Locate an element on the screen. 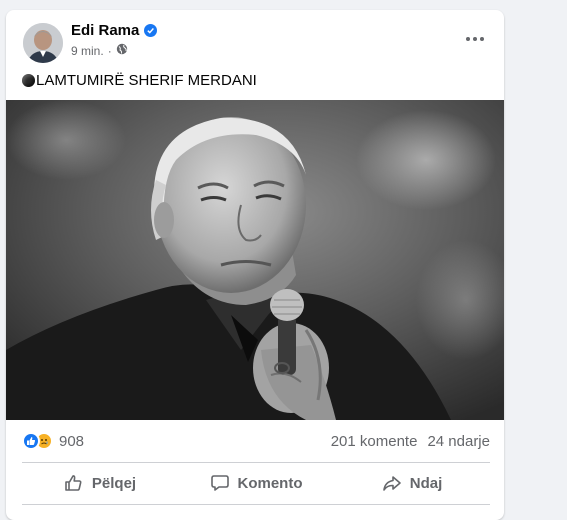  share-label: Ndaj is located at coordinates (426, 483).